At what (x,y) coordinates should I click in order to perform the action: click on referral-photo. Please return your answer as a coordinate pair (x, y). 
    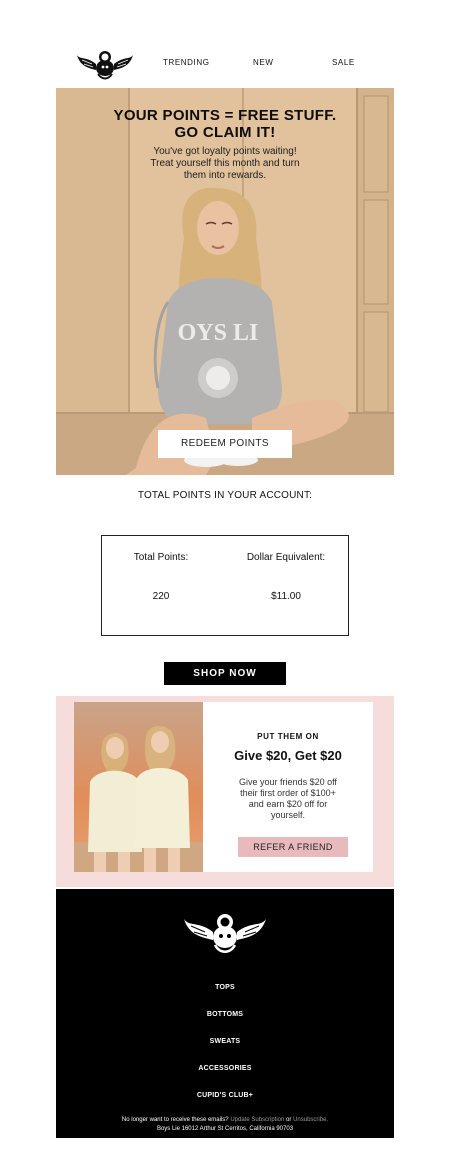
    Looking at the image, I should click on (138, 787).